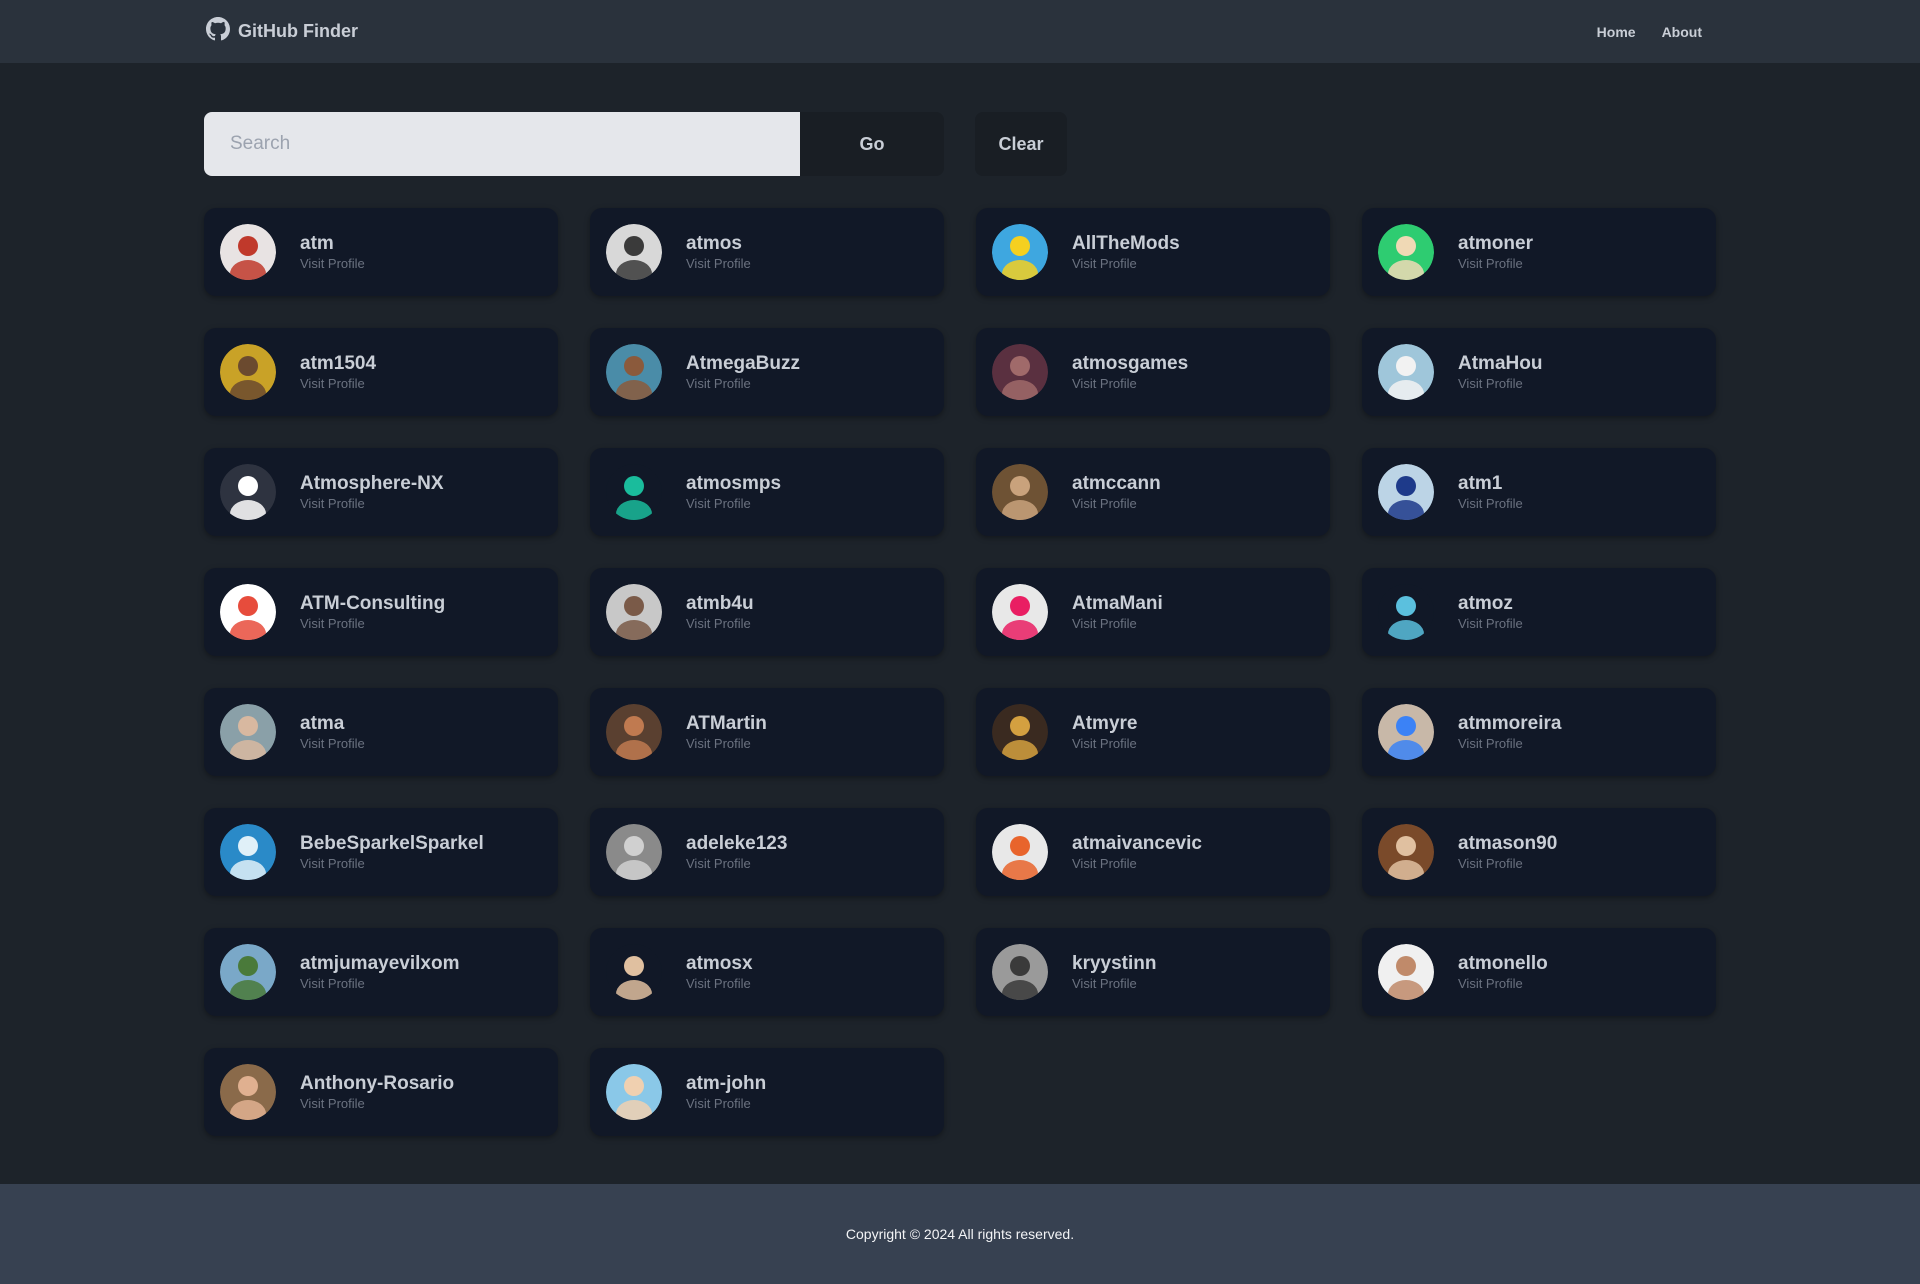  Describe the element at coordinates (743, 363) in the screenshot. I see `user-login: AtmegaBuzz` at that location.